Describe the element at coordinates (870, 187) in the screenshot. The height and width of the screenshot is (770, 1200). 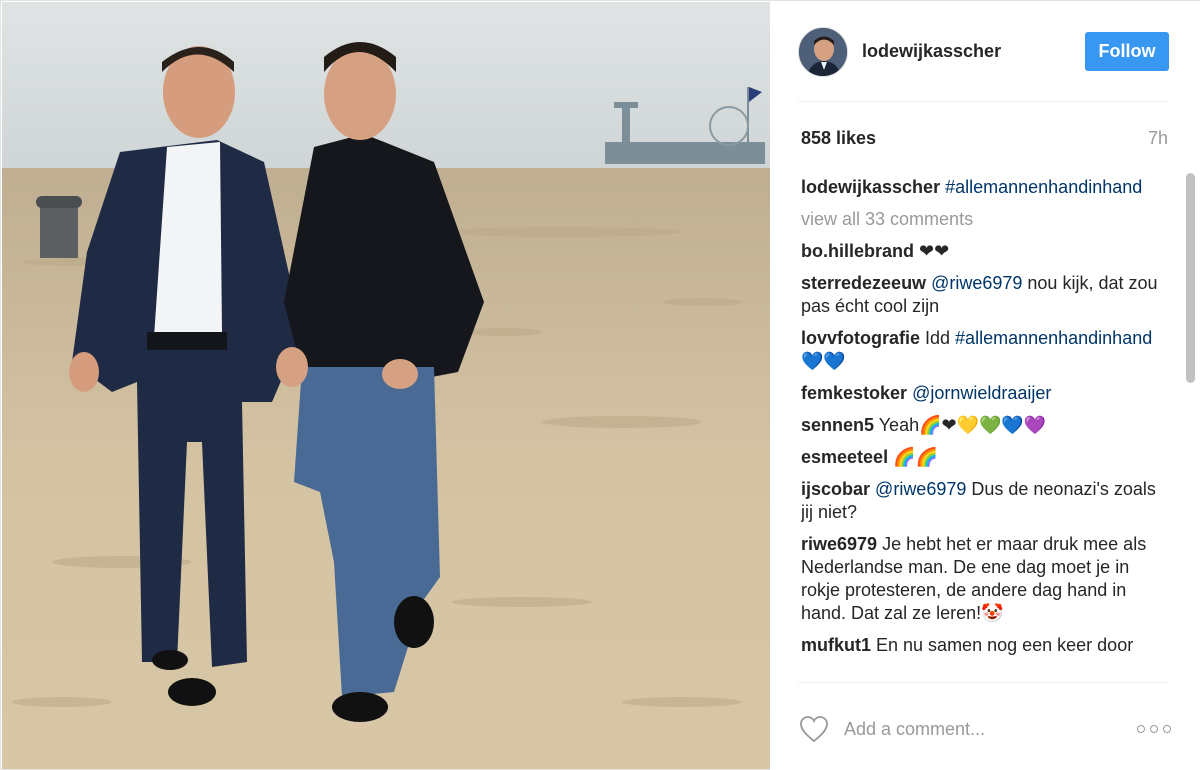
I see `caption-username: lodewijkasscher` at that location.